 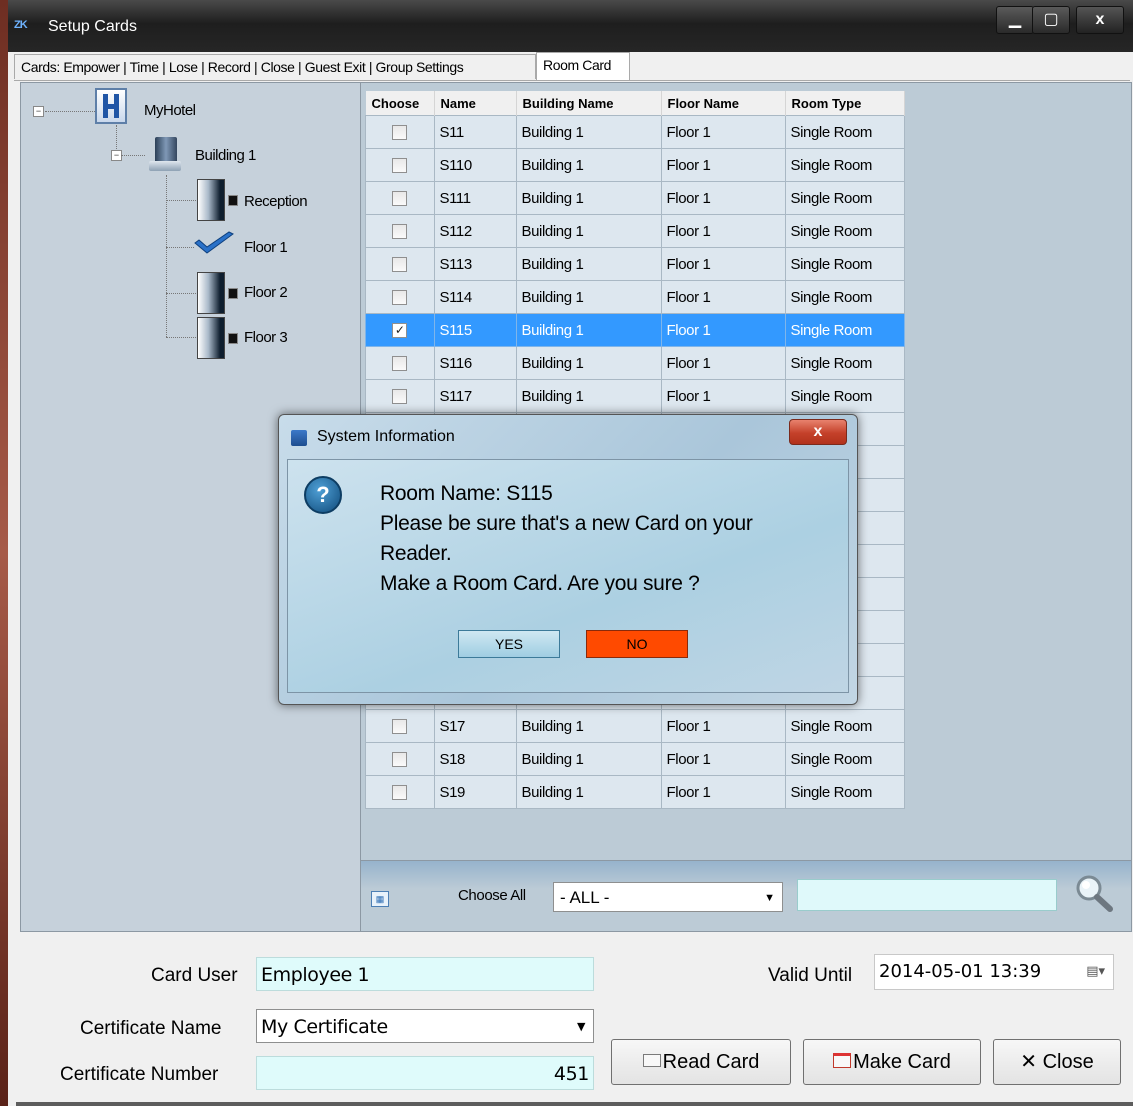 I want to click on certificate-name-select: My Certificate ▼, so click(x=425, y=1026).